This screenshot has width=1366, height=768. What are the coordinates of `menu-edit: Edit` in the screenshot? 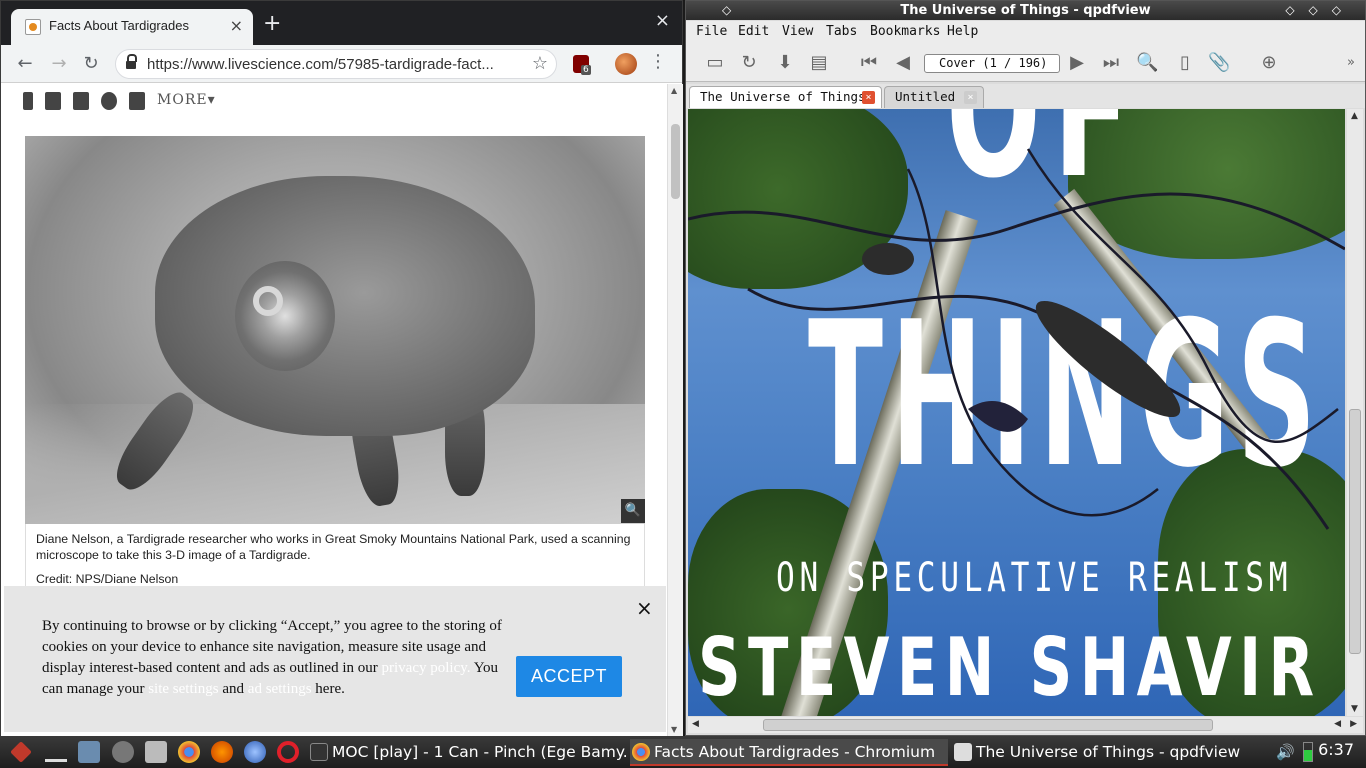 It's located at (753, 31).